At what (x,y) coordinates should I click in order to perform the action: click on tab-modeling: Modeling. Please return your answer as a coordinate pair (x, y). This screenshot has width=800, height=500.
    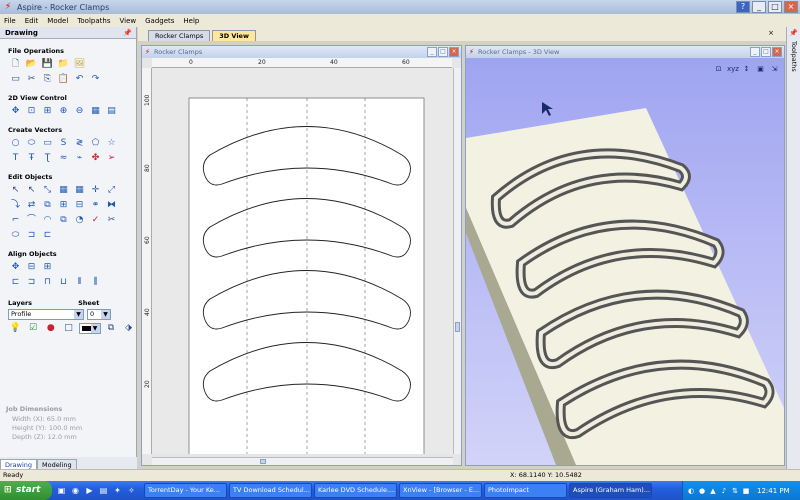
    Looking at the image, I should click on (57, 464).